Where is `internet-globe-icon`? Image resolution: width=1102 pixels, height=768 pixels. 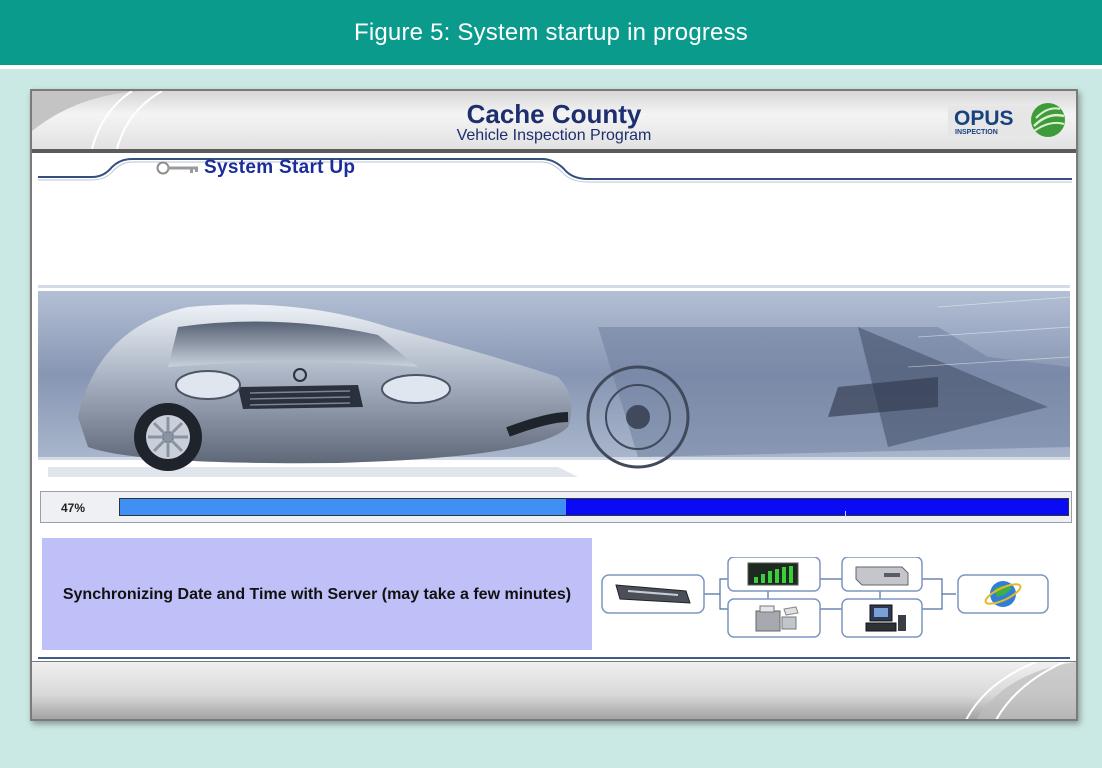 internet-globe-icon is located at coordinates (1003, 594).